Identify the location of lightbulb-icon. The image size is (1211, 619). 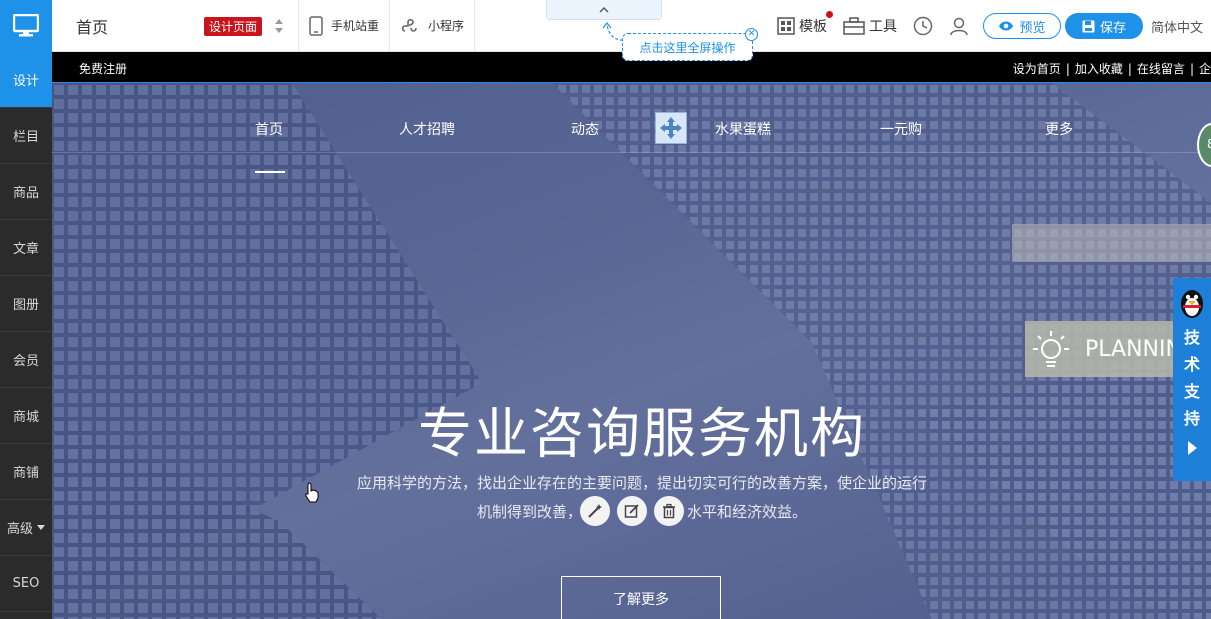
(1051, 349).